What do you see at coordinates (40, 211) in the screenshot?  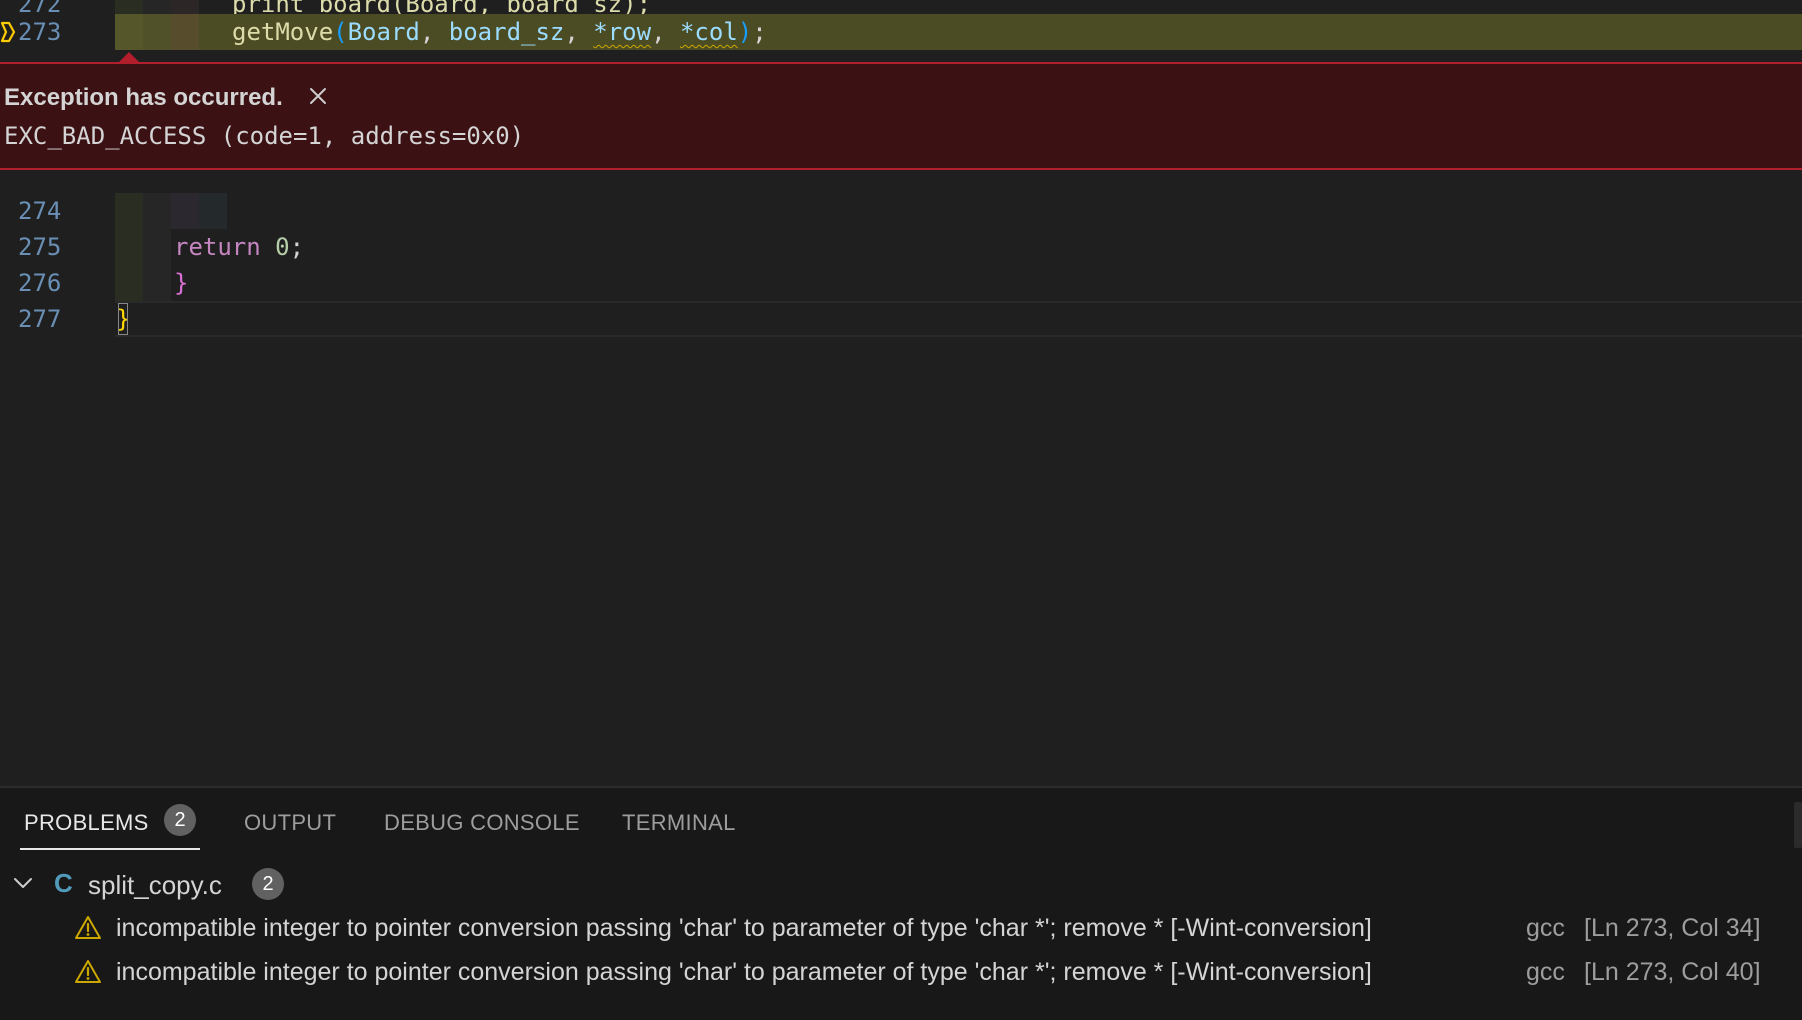 I see `line-number: 274` at bounding box center [40, 211].